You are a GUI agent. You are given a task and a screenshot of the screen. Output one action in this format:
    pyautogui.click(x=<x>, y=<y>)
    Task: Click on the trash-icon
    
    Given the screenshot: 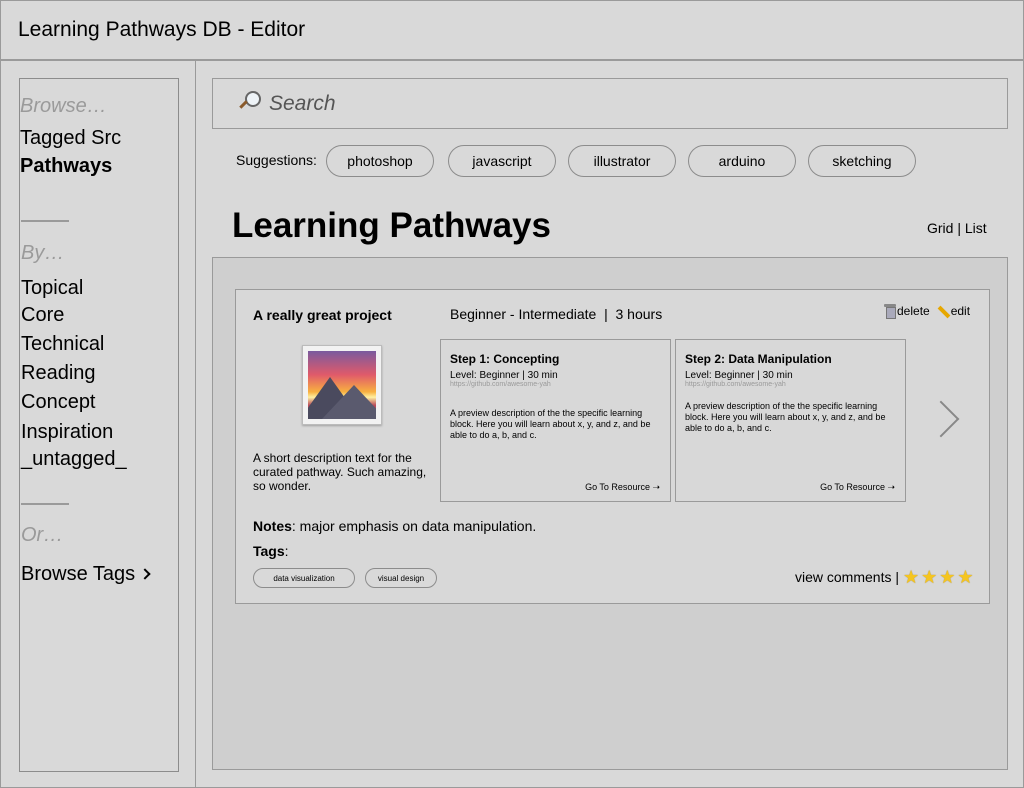 What is the action you would take?
    pyautogui.click(x=890, y=311)
    